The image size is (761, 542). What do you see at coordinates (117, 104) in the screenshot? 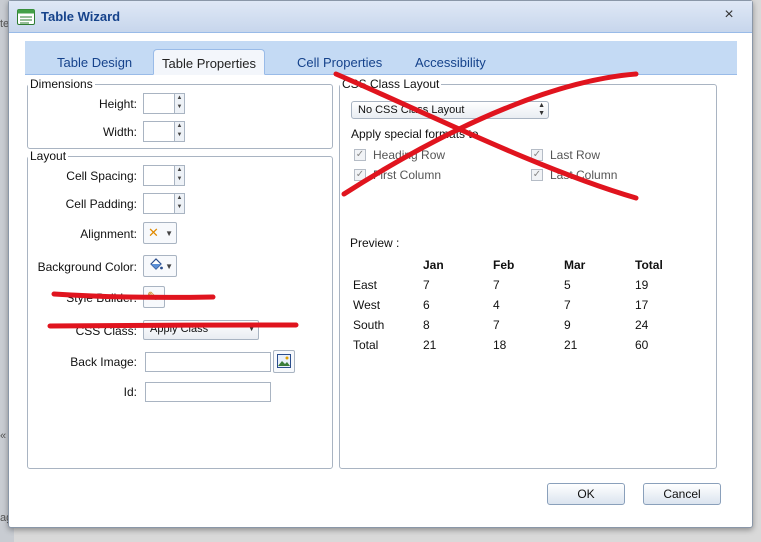
I see `height-label: Height:` at bounding box center [117, 104].